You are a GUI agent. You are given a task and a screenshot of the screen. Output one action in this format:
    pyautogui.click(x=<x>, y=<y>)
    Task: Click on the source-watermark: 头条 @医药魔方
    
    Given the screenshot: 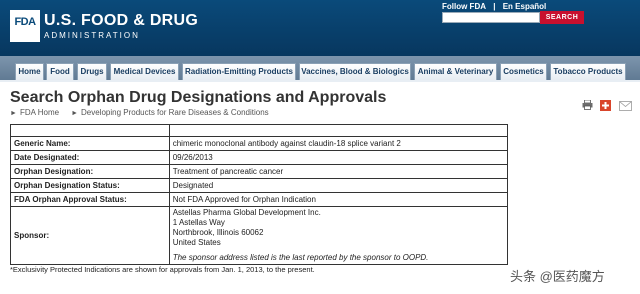 What is the action you would take?
    pyautogui.click(x=557, y=276)
    